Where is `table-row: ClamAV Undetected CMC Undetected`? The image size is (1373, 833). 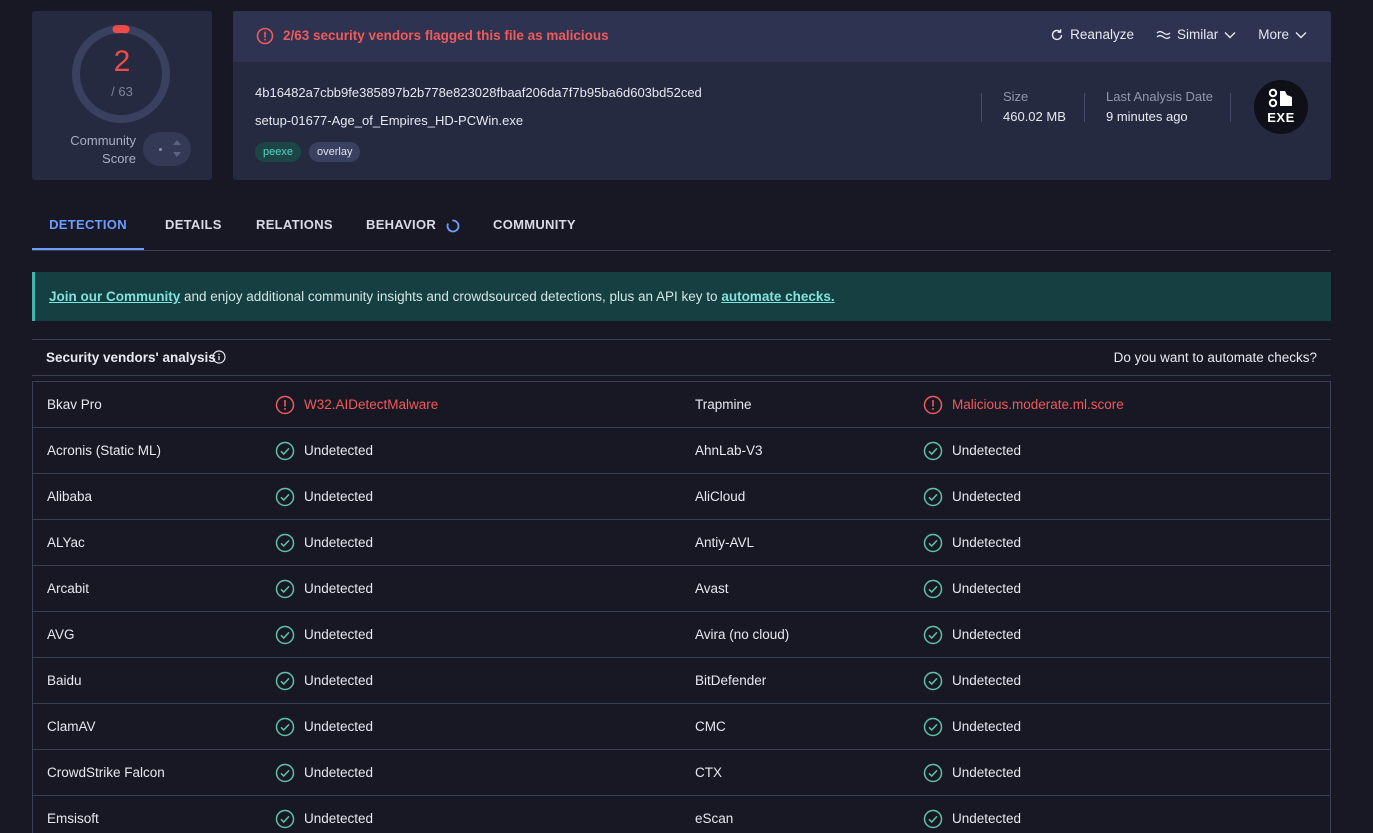 table-row: ClamAV Undetected CMC Undetected is located at coordinates (681, 727).